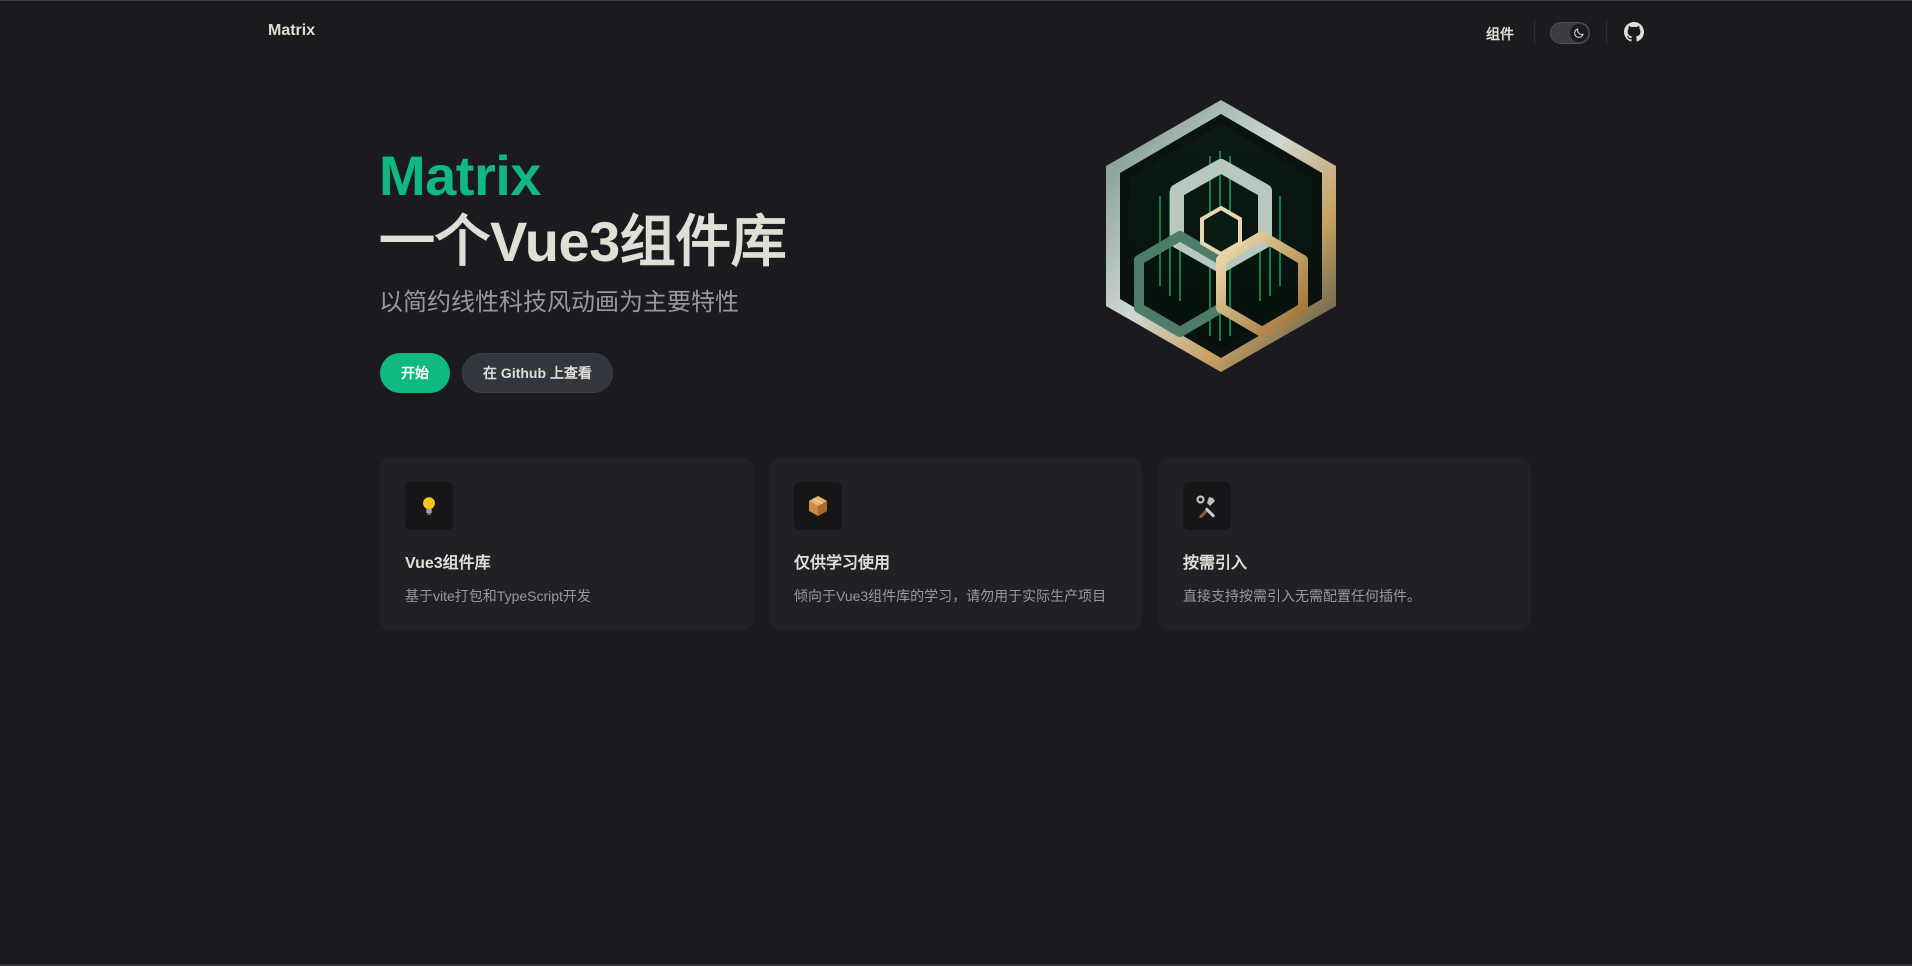  Describe the element at coordinates (1221, 237) in the screenshot. I see `hero-logo-image` at that location.